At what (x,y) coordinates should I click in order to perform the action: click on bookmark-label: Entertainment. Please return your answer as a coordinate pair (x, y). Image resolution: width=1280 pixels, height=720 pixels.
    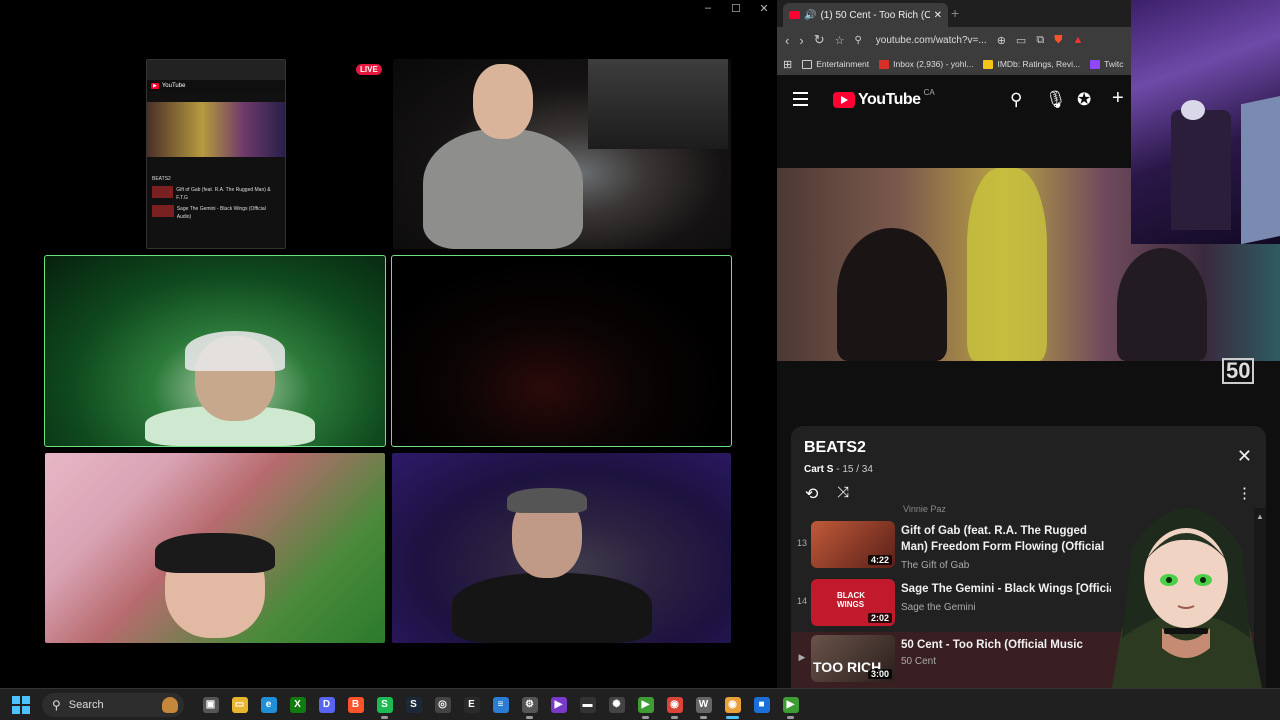
    Looking at the image, I should click on (843, 64).